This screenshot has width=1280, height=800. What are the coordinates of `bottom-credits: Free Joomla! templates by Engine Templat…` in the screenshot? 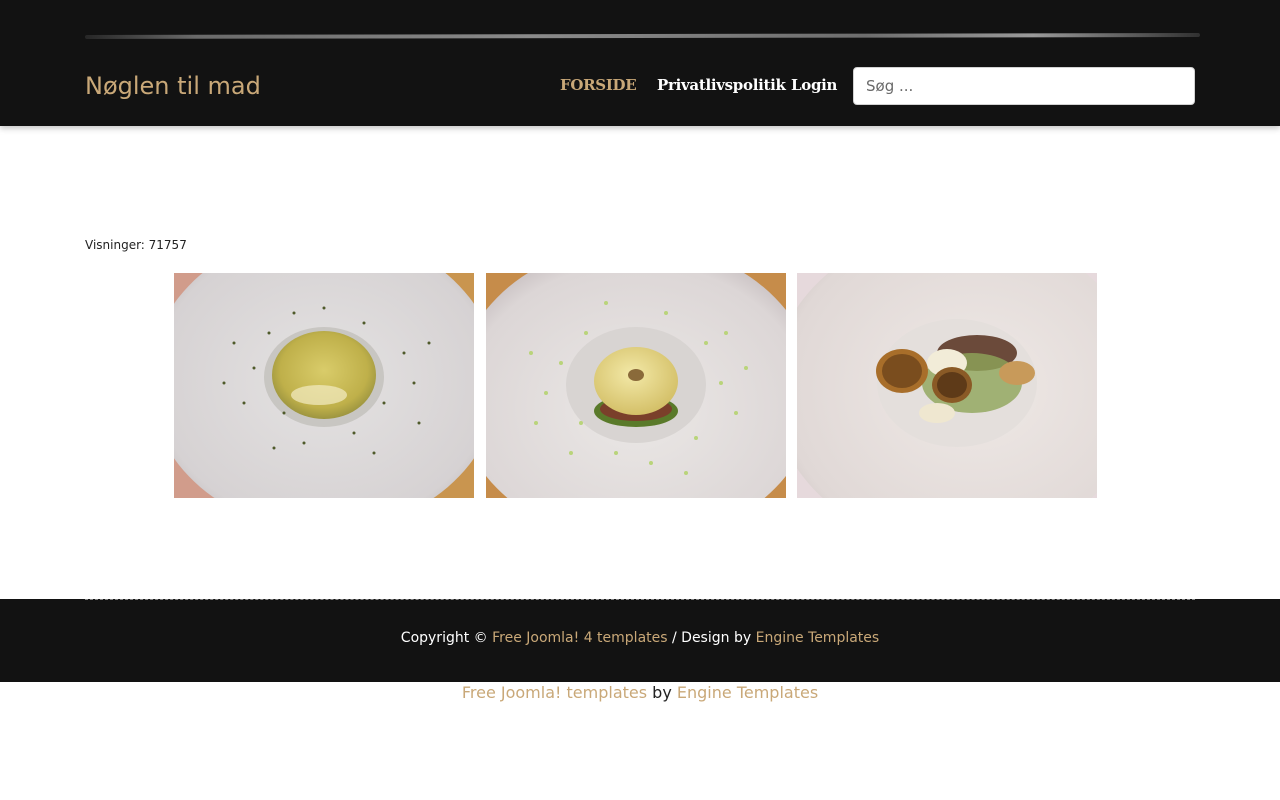 It's located at (640, 692).